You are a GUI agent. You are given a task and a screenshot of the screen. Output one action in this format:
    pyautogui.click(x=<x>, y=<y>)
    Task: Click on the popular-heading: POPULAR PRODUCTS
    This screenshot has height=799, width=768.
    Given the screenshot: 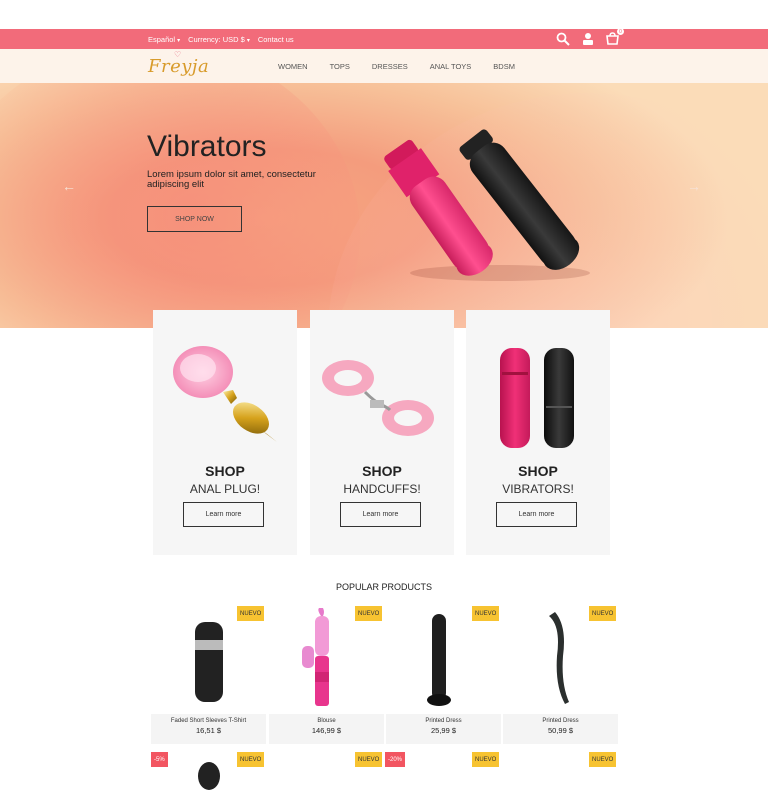 What is the action you would take?
    pyautogui.click(x=384, y=587)
    